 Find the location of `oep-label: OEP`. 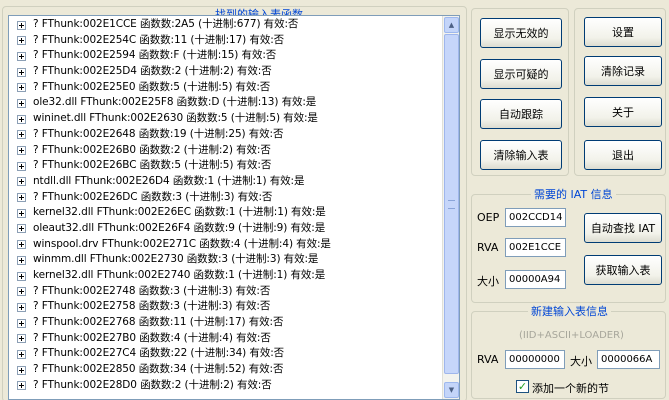

oep-label: OEP is located at coordinates (488, 217).